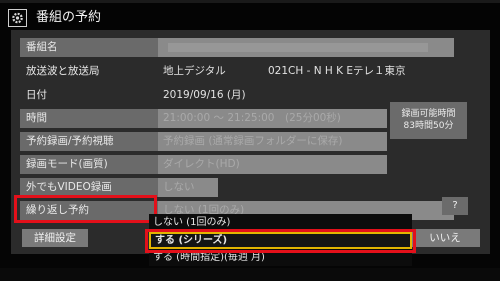 The image size is (500, 281). I want to click on help-button: ?, so click(455, 206).